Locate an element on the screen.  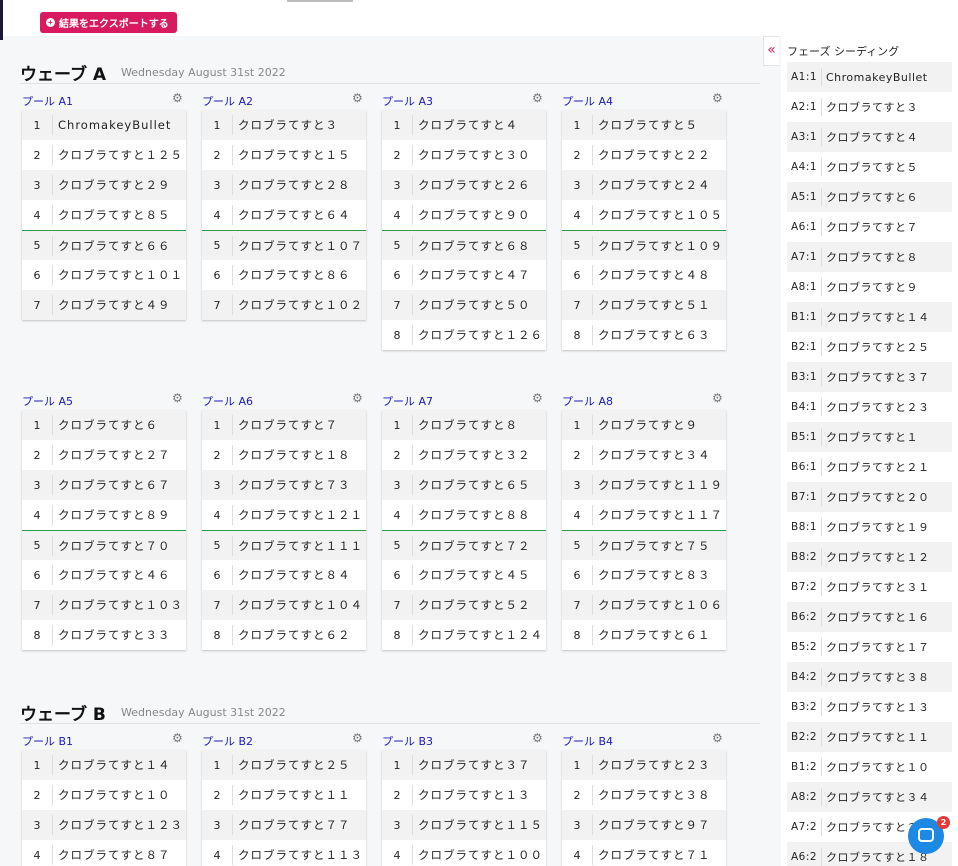
seed-list-item: B6:2 クロブラてすと１６ is located at coordinates (869, 617).